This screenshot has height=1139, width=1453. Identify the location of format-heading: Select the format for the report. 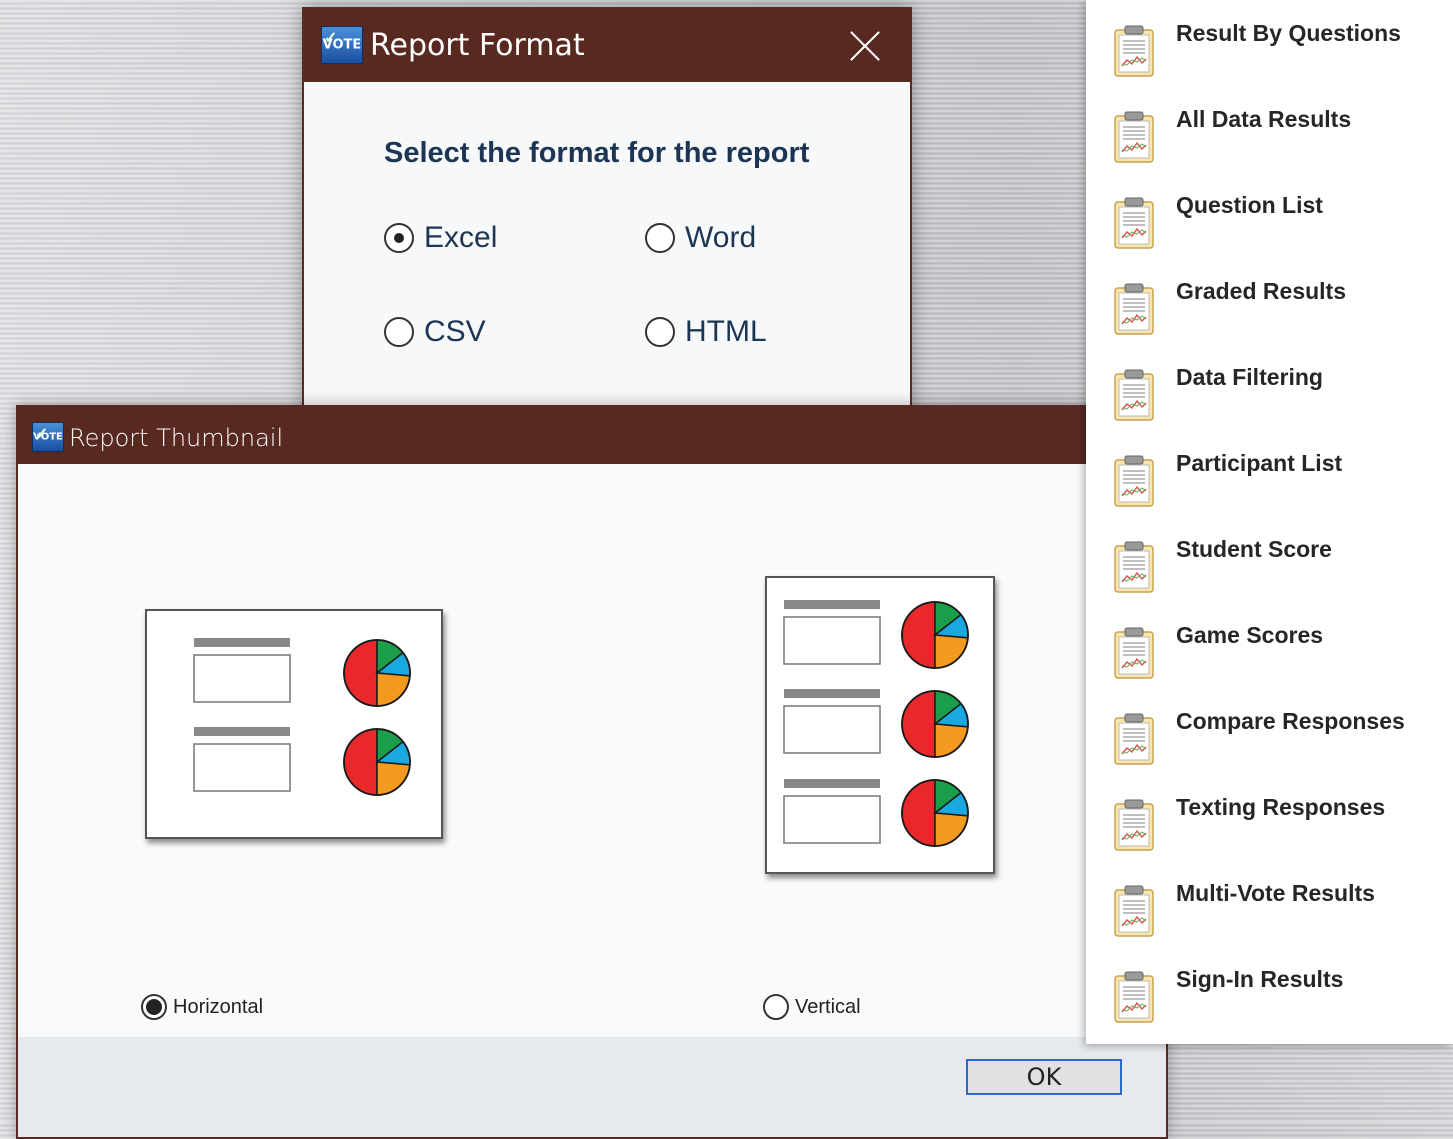
(597, 153).